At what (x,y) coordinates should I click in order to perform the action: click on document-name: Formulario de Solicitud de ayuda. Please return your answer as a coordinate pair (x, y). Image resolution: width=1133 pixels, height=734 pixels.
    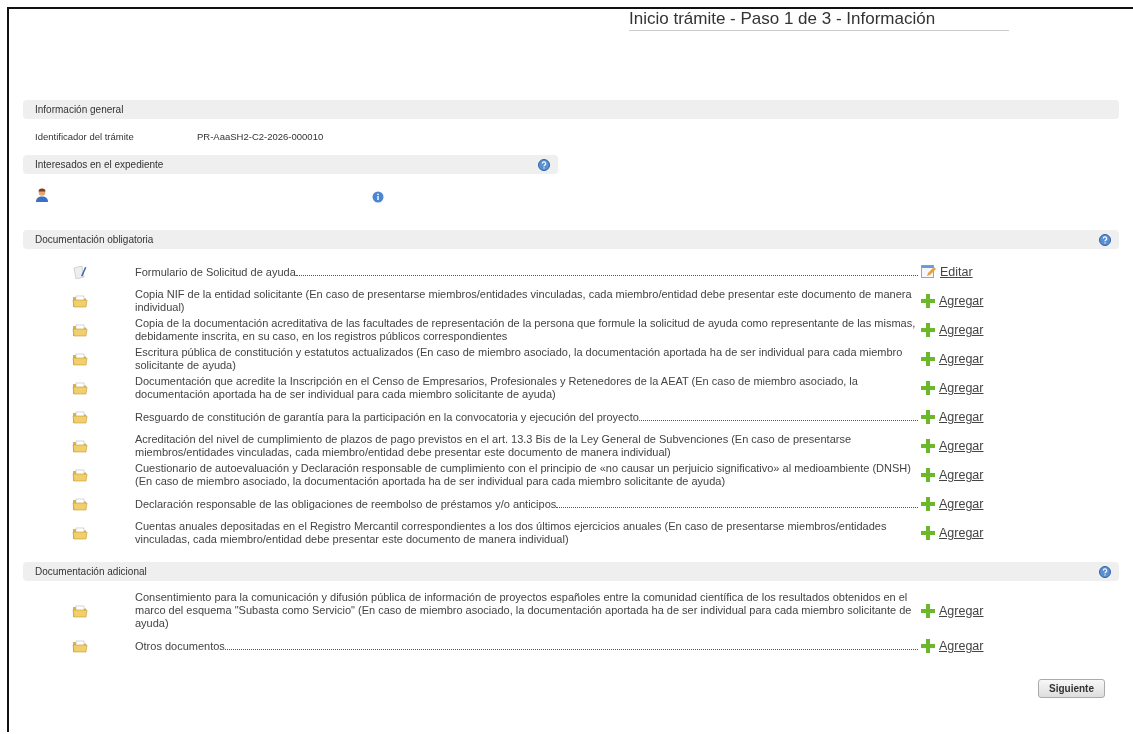
    Looking at the image, I should click on (215, 272).